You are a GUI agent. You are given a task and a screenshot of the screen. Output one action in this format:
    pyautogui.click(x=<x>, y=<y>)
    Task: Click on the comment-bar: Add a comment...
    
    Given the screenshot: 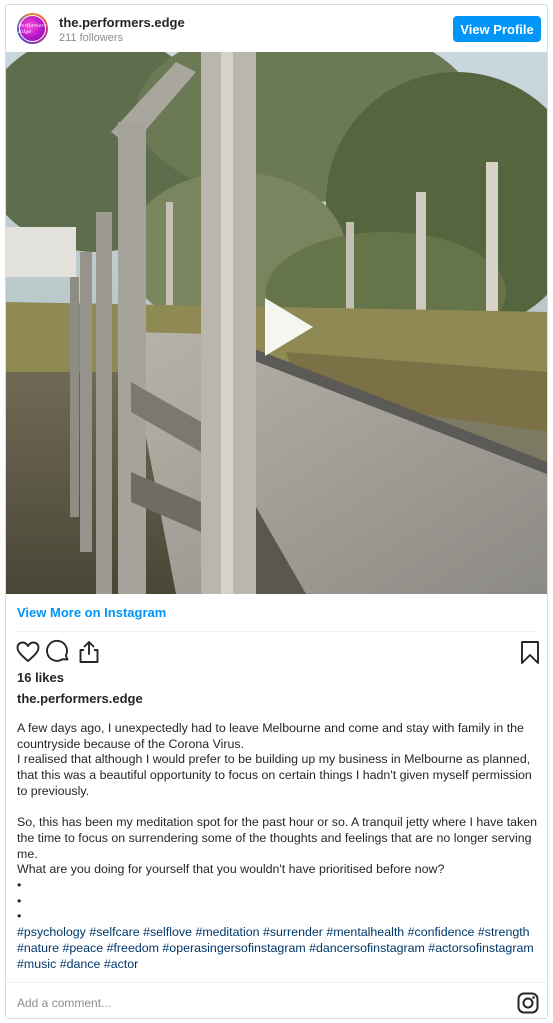 What is the action you would take?
    pyautogui.click(x=276, y=1000)
    